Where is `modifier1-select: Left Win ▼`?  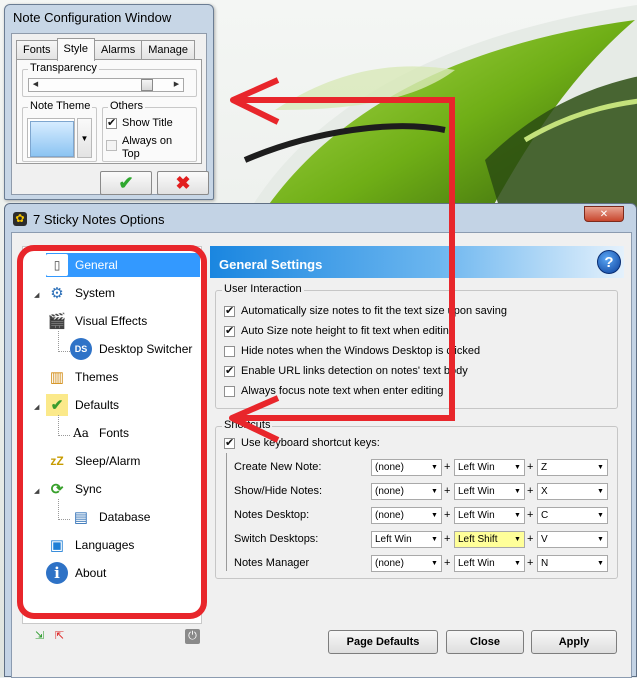
modifier1-select: Left Win ▼ is located at coordinates (406, 539).